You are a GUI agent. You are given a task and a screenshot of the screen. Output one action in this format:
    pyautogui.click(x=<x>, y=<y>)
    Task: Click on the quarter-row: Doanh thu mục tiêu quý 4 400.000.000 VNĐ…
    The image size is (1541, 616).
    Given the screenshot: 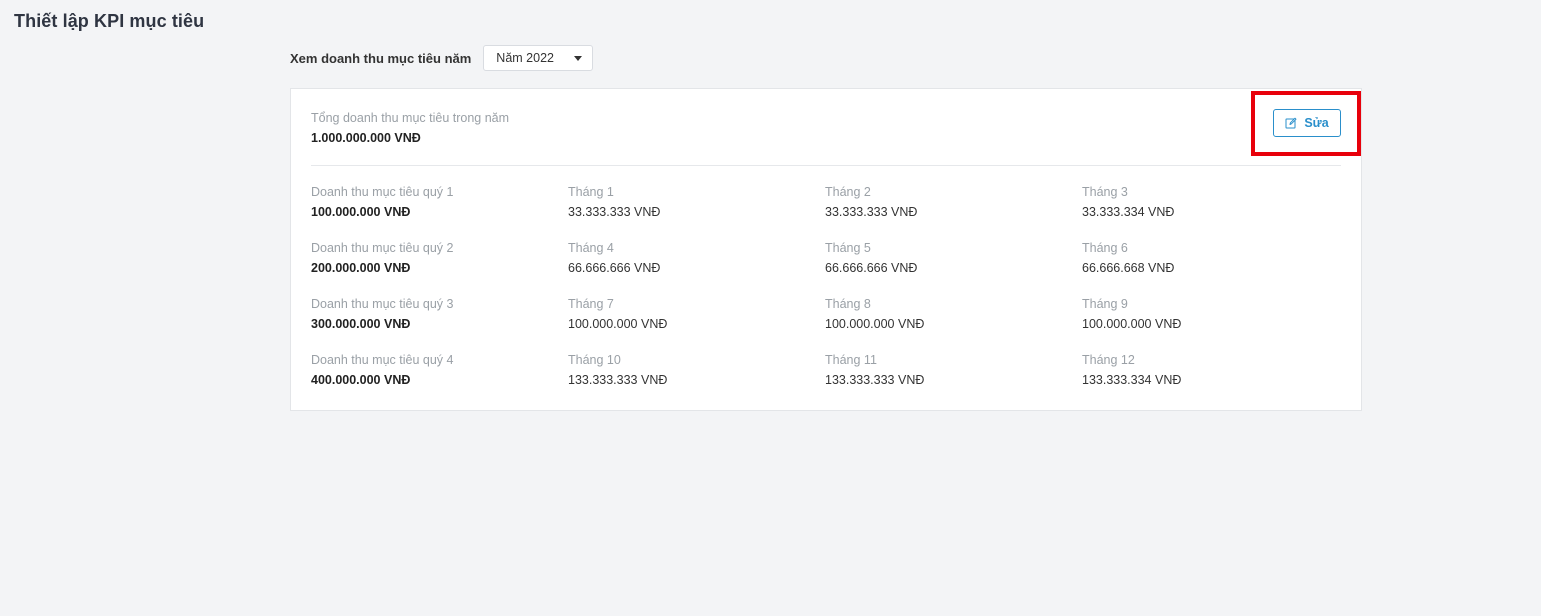 What is the action you would take?
    pyautogui.click(x=825, y=381)
    